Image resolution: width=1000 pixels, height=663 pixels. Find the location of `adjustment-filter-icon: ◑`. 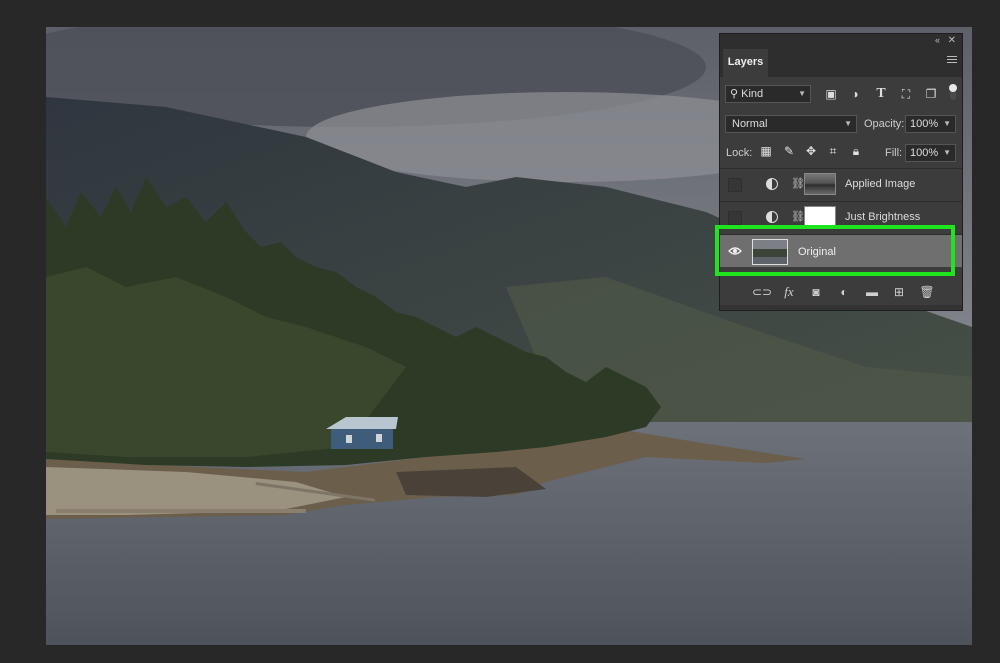

adjustment-filter-icon: ◑ is located at coordinates (855, 94).